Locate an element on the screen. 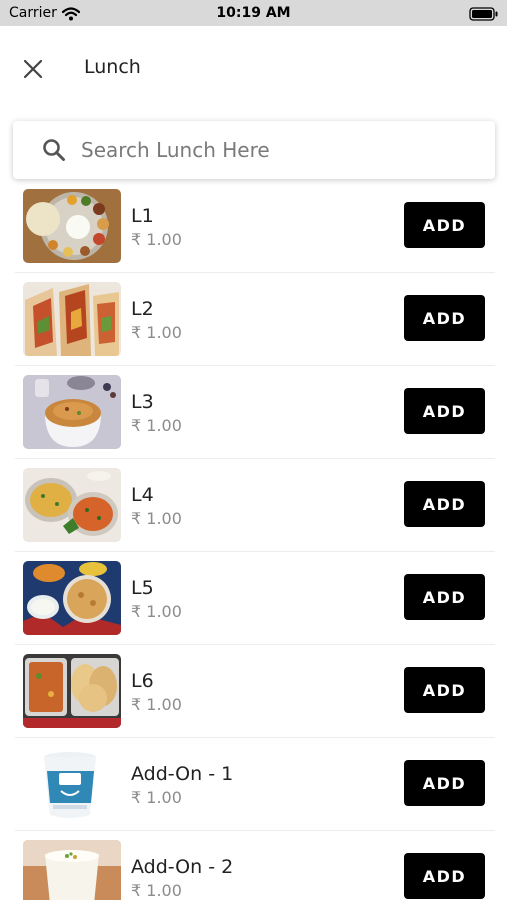  item-name: L1 is located at coordinates (142, 216).